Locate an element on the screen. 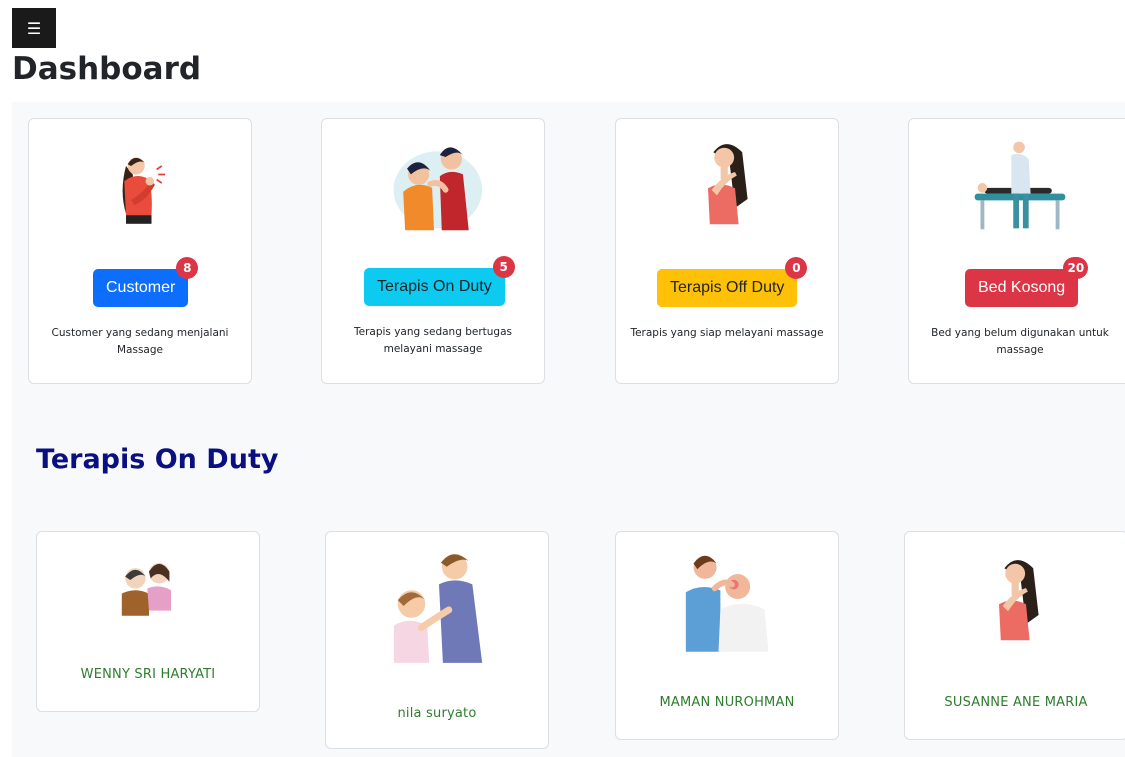 Image resolution: width=1125 pixels, height=757 pixels. terapis-off-duty-description: Terapis yang siap melayani massage is located at coordinates (727, 333).